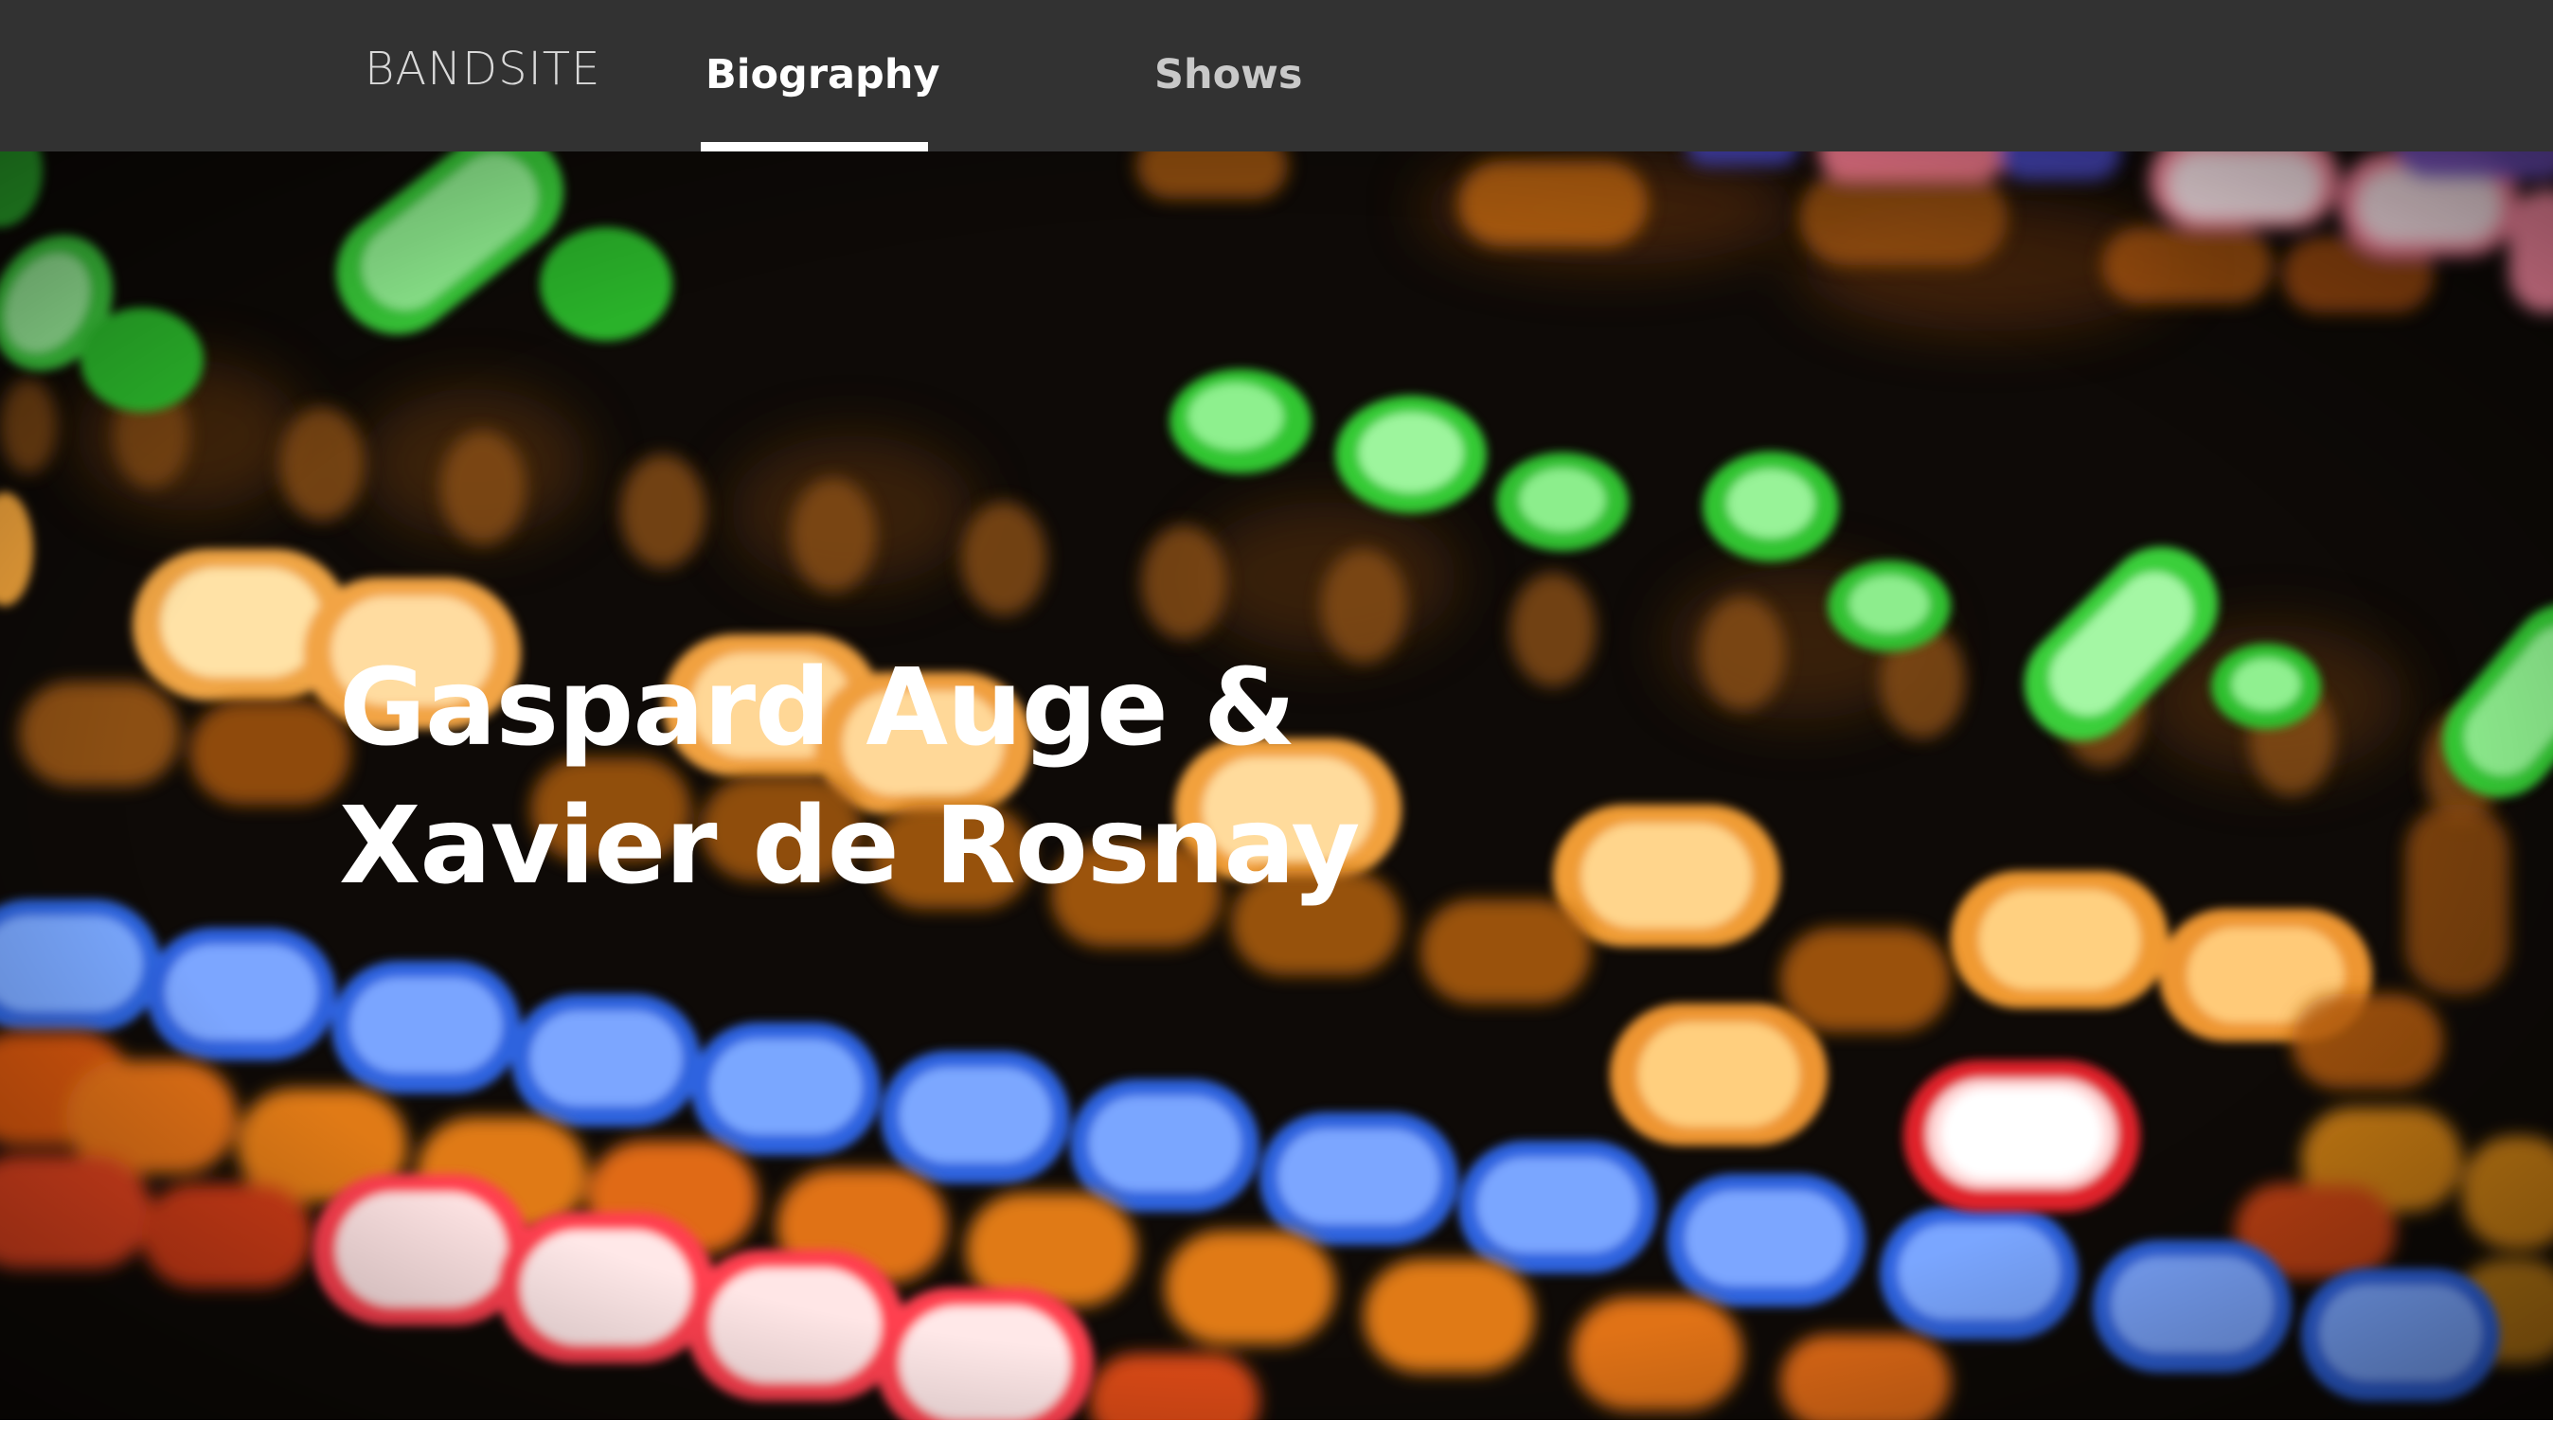 The image size is (2553, 1456). What do you see at coordinates (822, 75) in the screenshot?
I see `nav-link-biography: Biography` at bounding box center [822, 75].